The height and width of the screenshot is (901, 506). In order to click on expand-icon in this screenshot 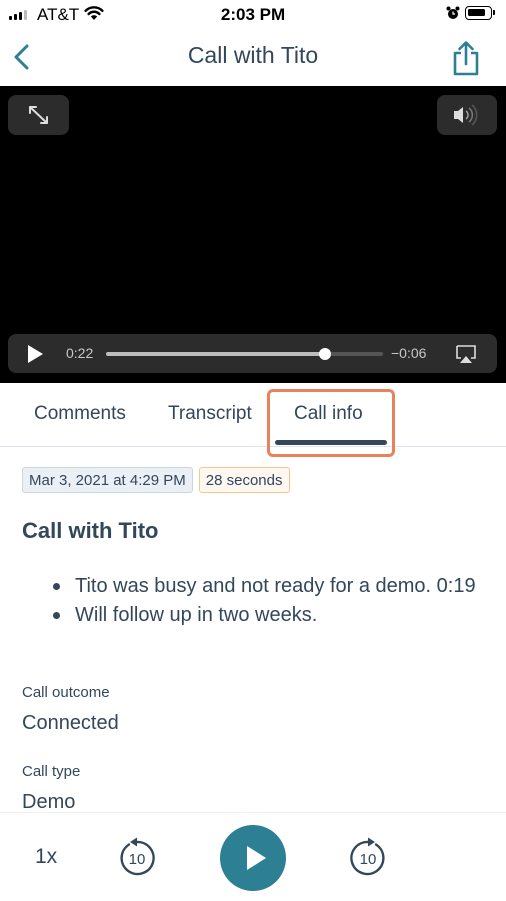, I will do `click(38, 115)`.